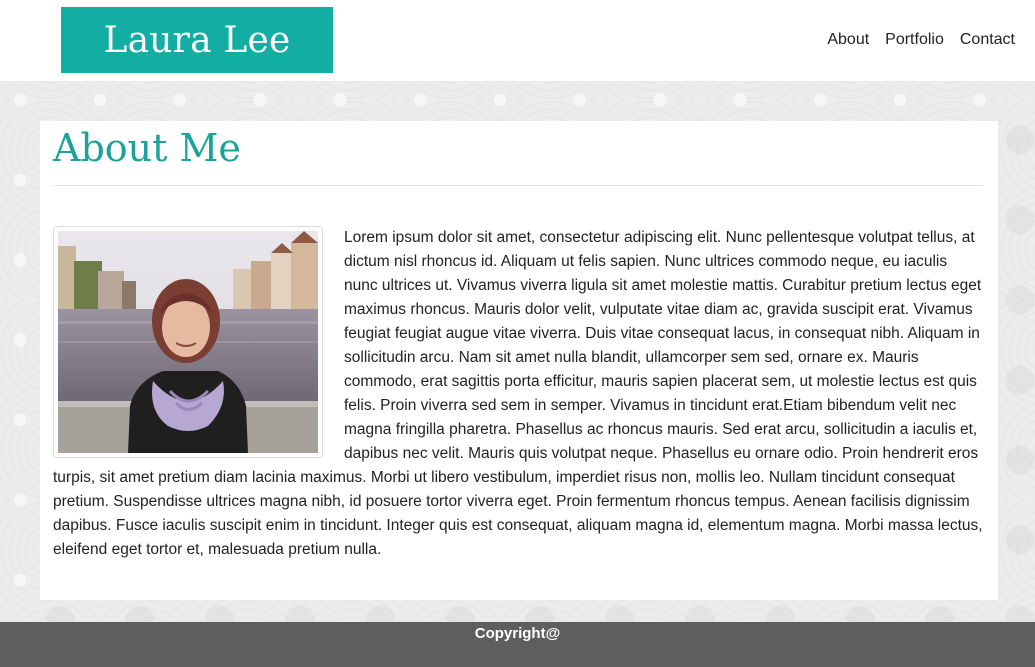 This screenshot has width=1035, height=667. I want to click on site-logo: Laura Lee, so click(197, 40).